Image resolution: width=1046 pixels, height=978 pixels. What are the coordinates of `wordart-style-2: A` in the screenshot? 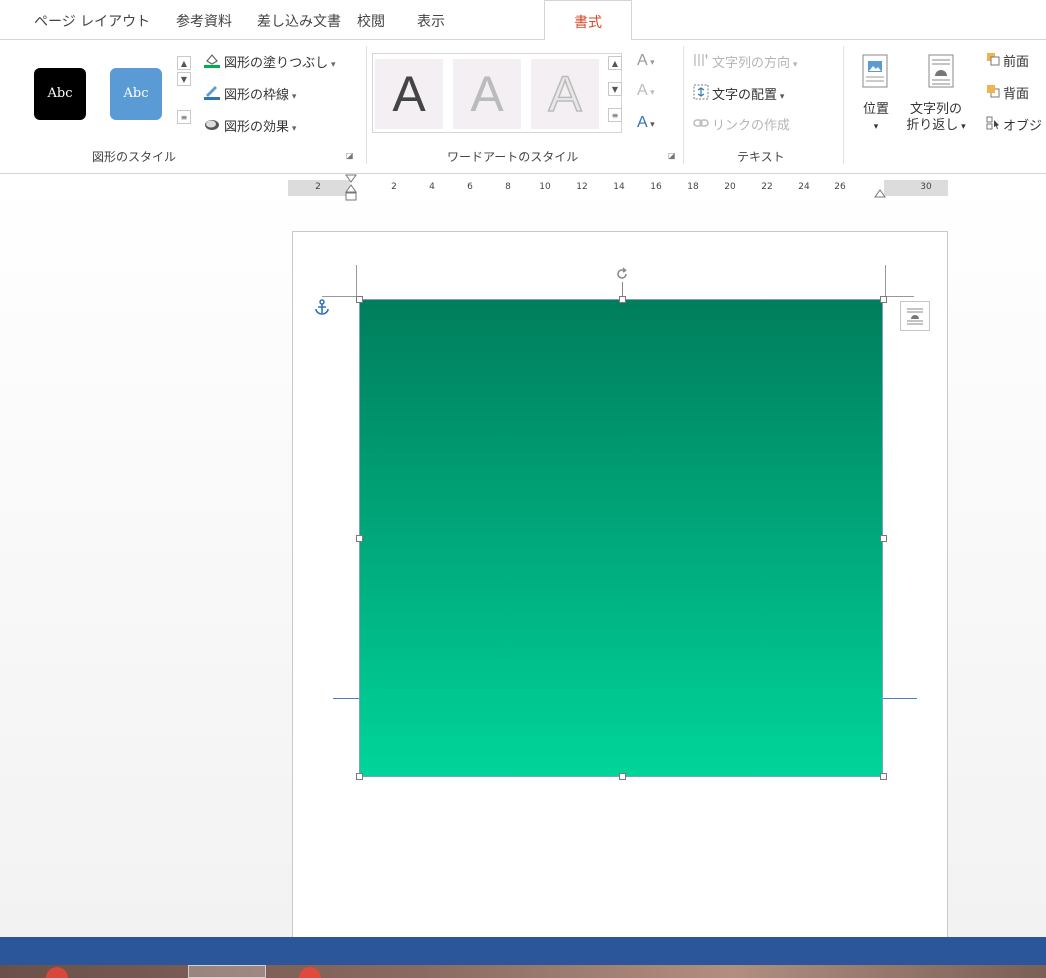 It's located at (487, 94).